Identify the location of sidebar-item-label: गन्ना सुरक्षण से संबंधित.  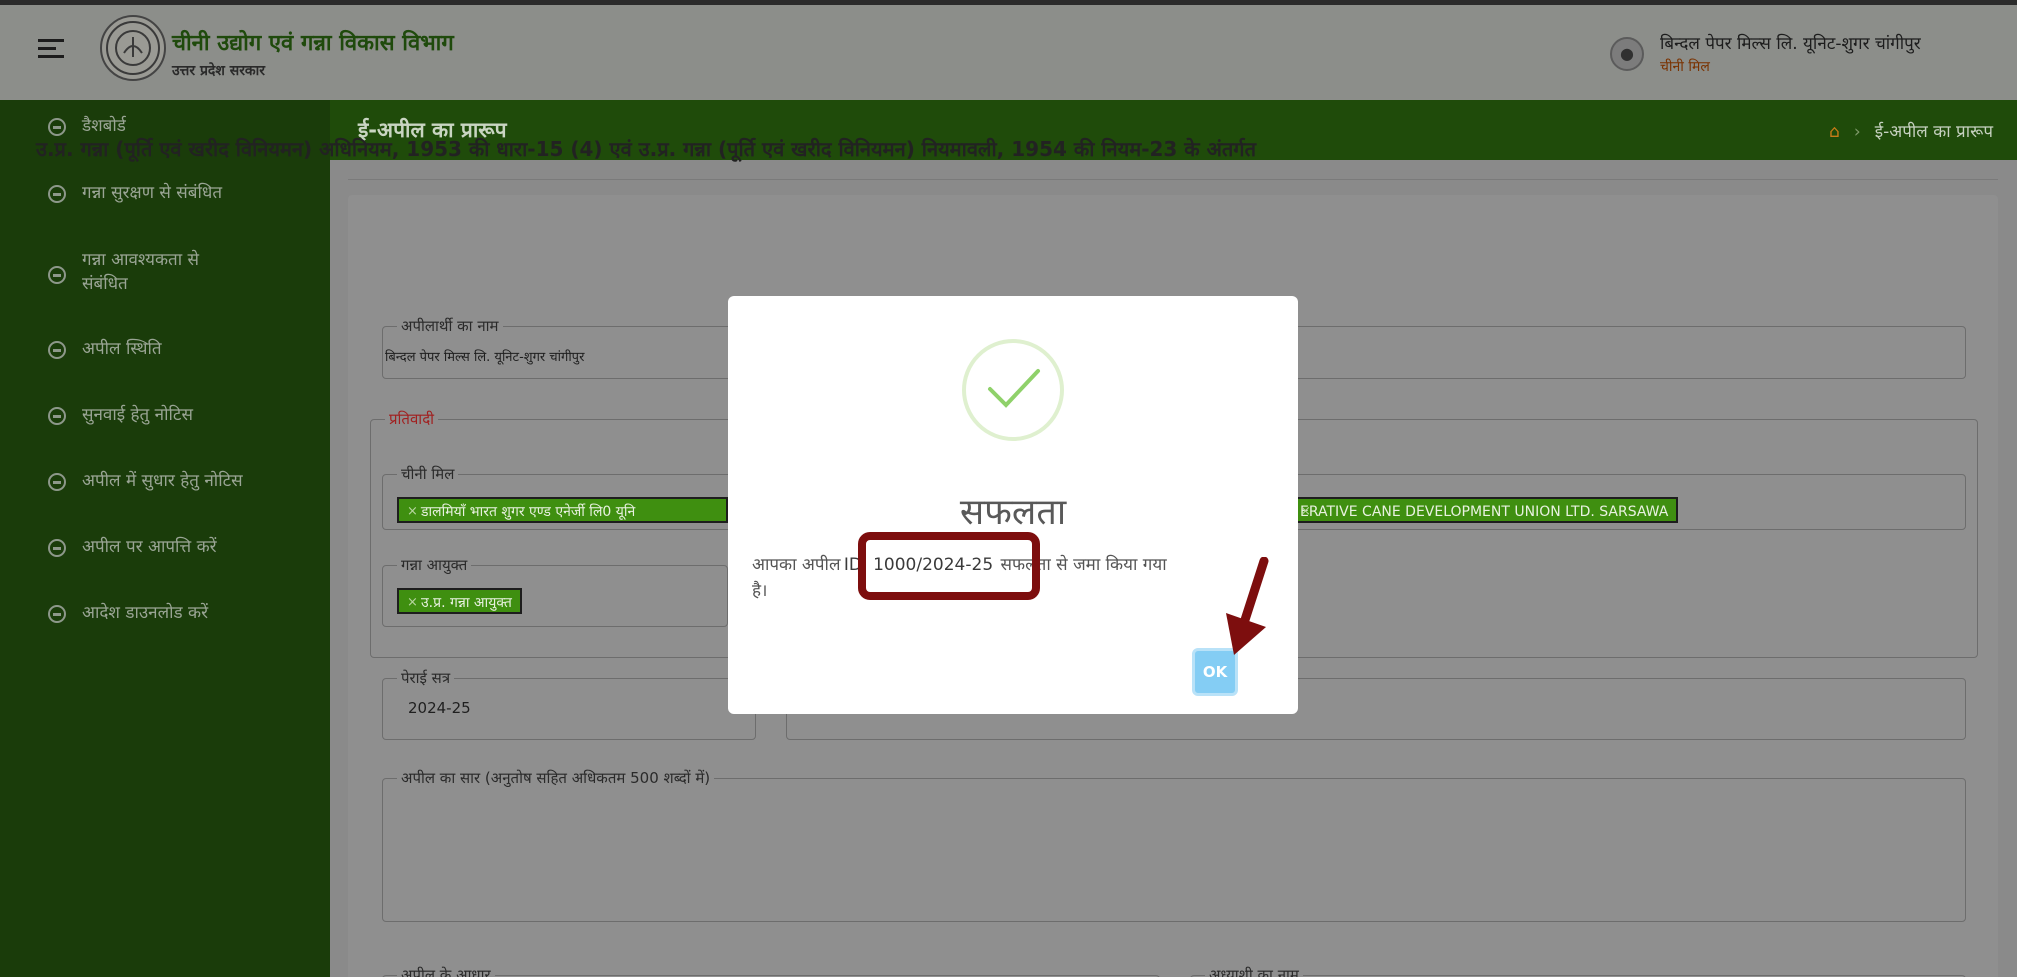
(152, 193).